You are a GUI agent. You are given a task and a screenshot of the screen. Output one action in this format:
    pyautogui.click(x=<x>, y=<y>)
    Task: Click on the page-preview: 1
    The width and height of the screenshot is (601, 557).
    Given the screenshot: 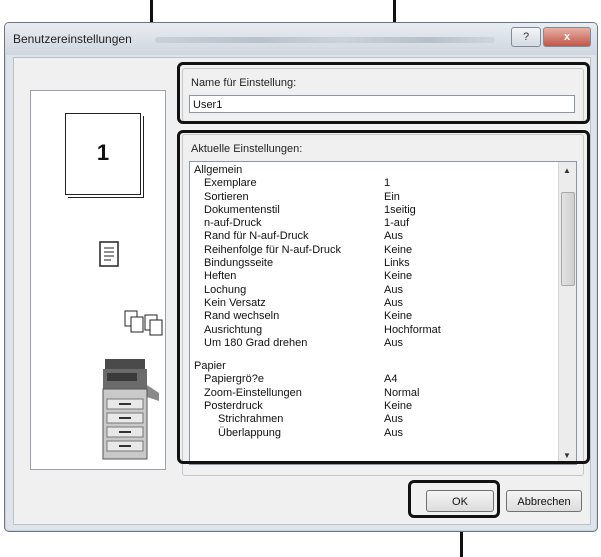 What is the action you would take?
    pyautogui.click(x=103, y=154)
    